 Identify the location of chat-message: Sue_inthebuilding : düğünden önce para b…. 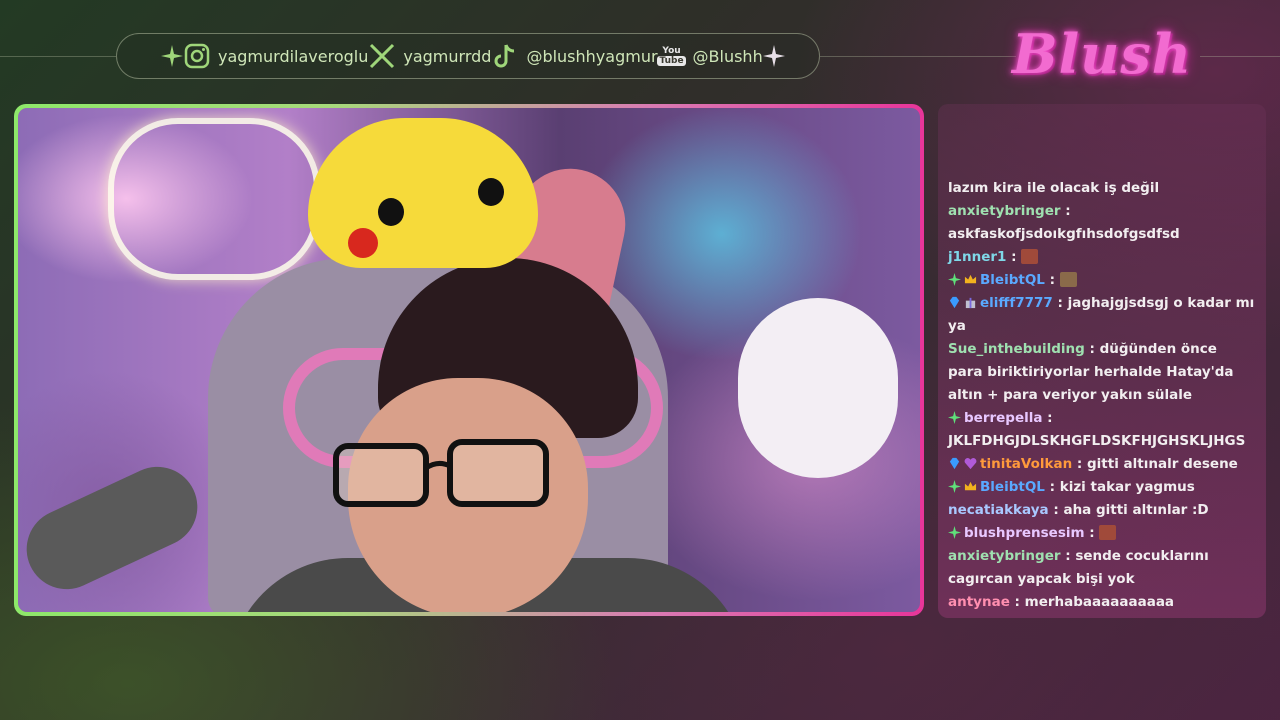
(1102, 372).